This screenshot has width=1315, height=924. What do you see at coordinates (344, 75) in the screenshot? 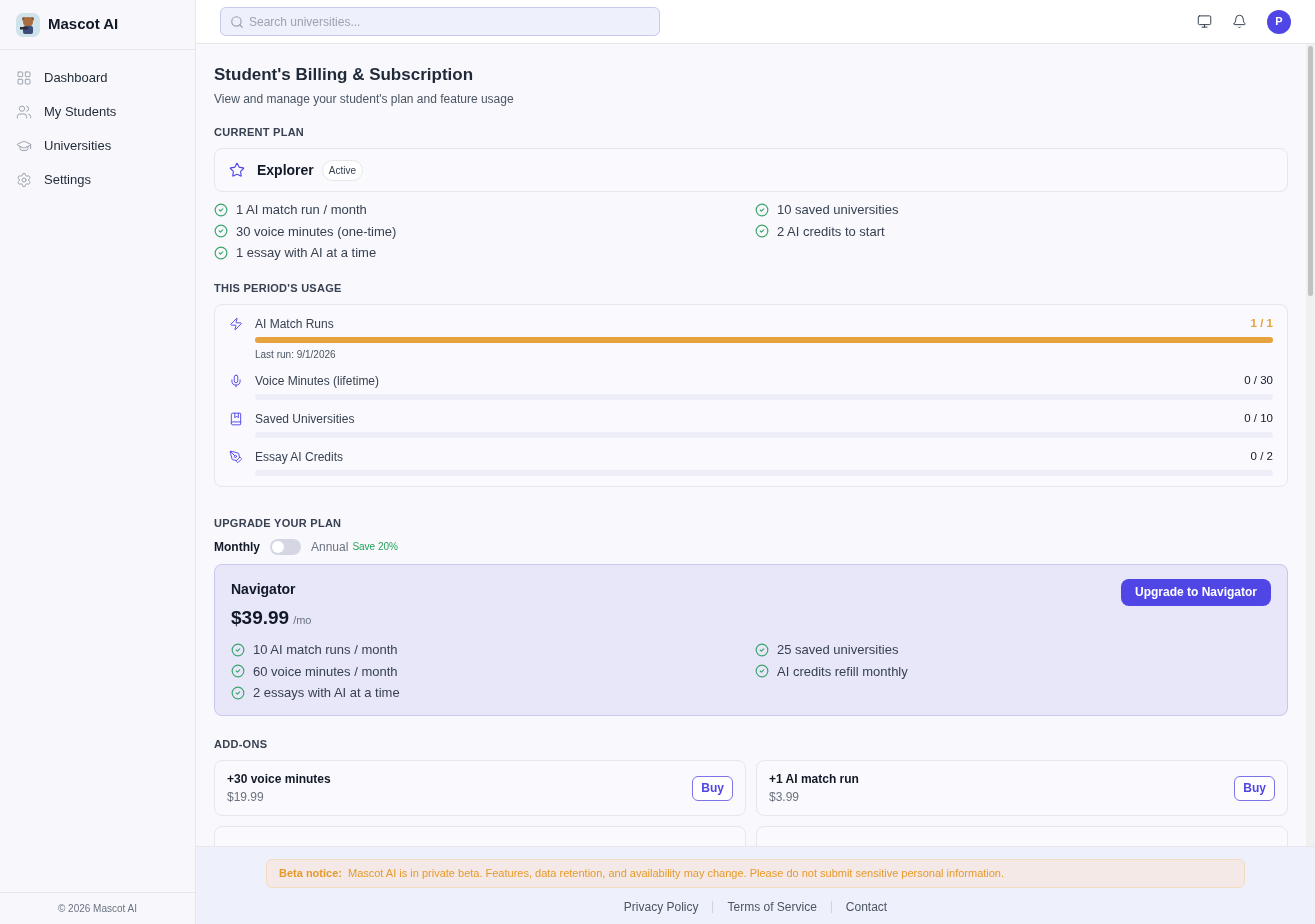
I see `page-title: Student's Billing & Subscription` at bounding box center [344, 75].